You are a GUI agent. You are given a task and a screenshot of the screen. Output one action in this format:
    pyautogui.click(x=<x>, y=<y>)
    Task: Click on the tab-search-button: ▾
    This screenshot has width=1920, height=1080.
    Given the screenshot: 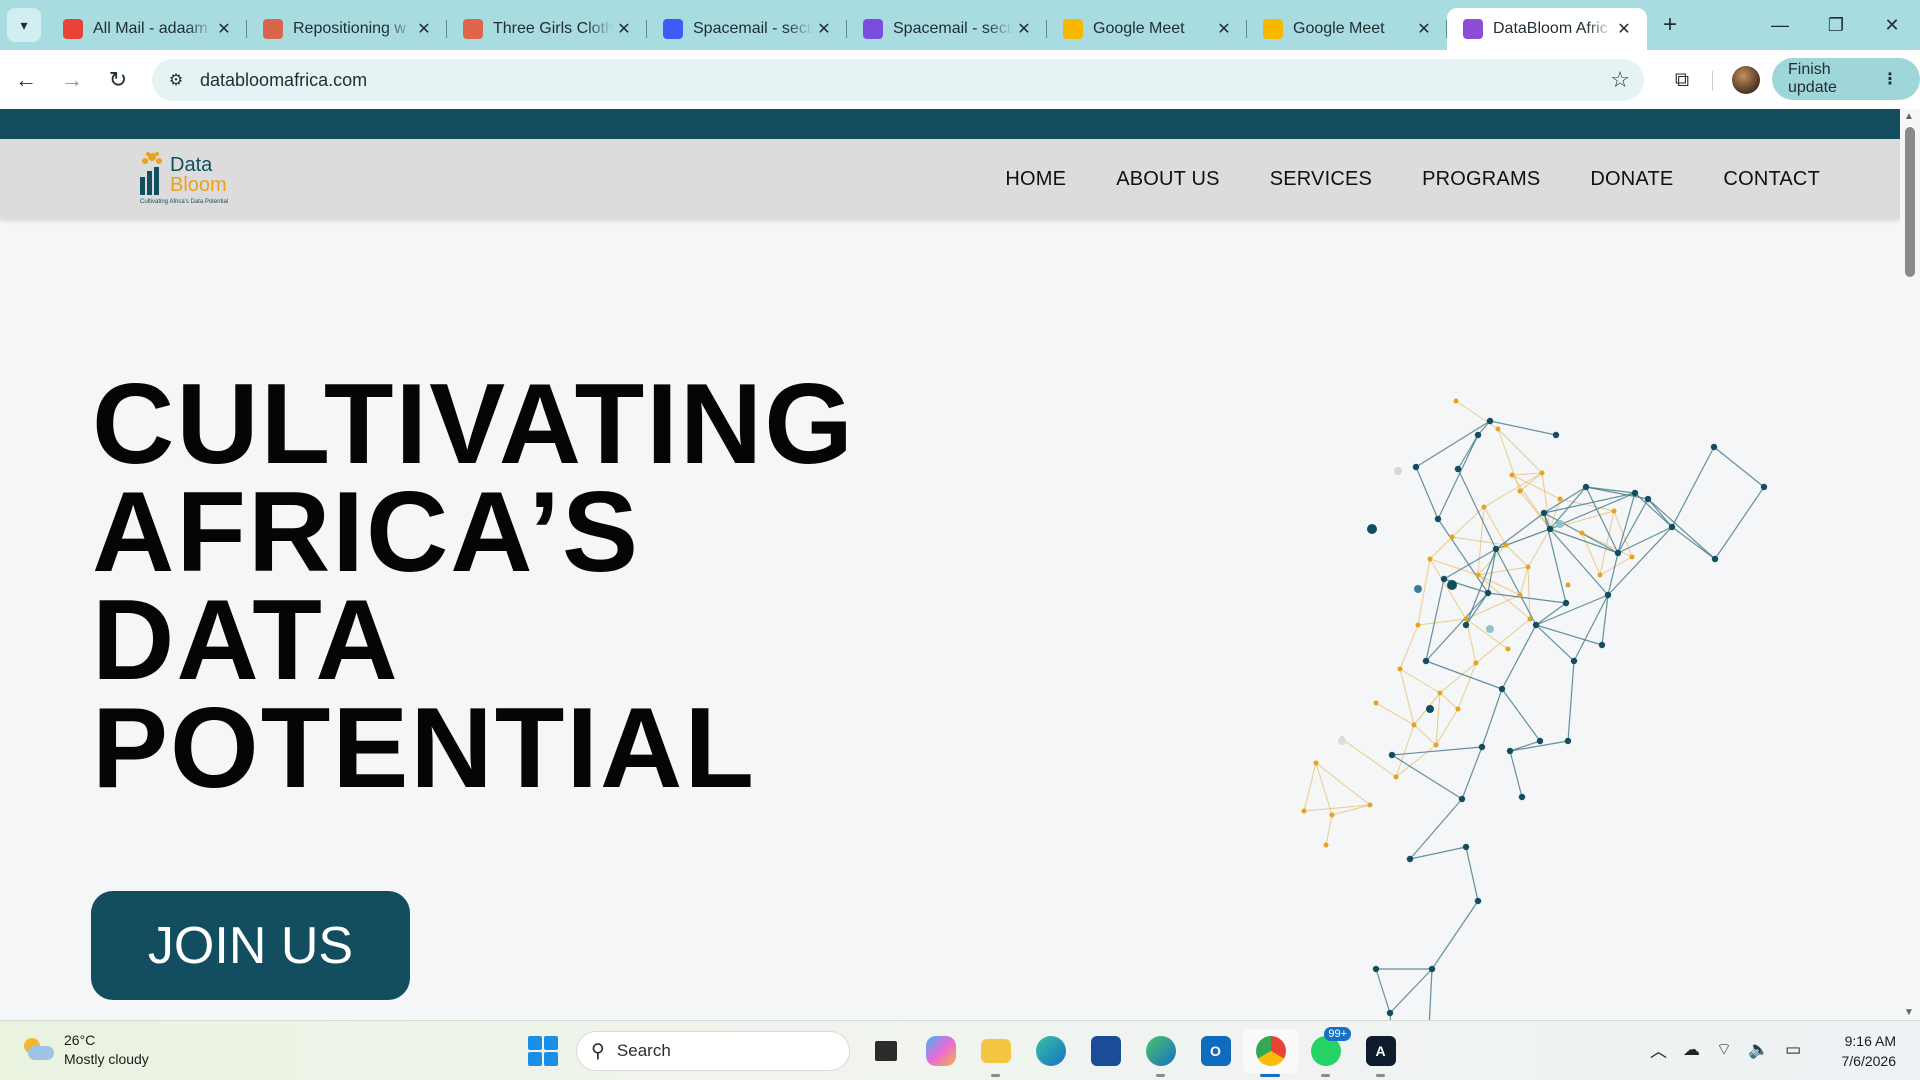 What is the action you would take?
    pyautogui.click(x=24, y=25)
    